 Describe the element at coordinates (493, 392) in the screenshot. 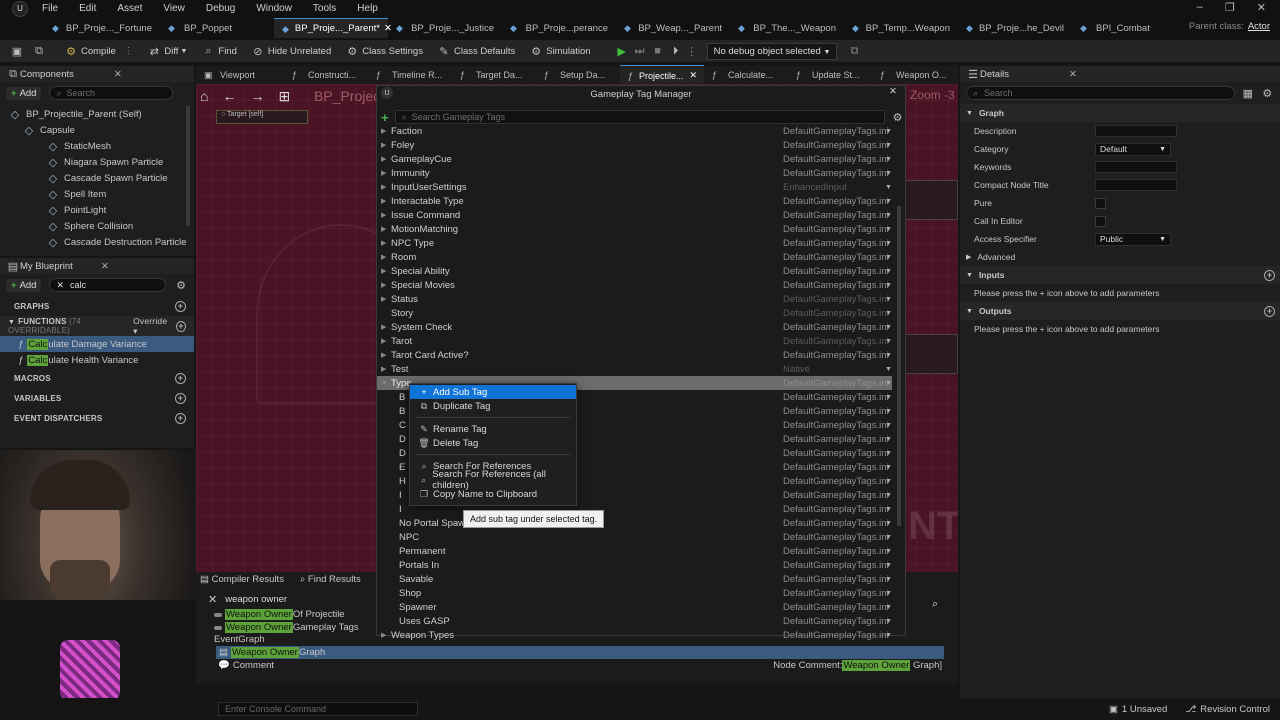

I see `context-menu-item: + Add Sub Tag` at that location.